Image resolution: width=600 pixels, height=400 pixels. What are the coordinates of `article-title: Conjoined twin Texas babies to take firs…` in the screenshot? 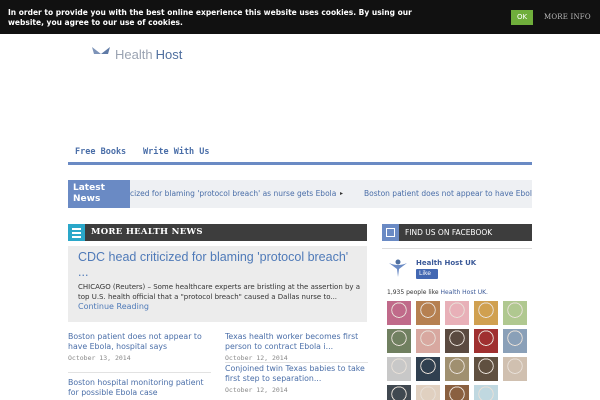 It's located at (297, 374).